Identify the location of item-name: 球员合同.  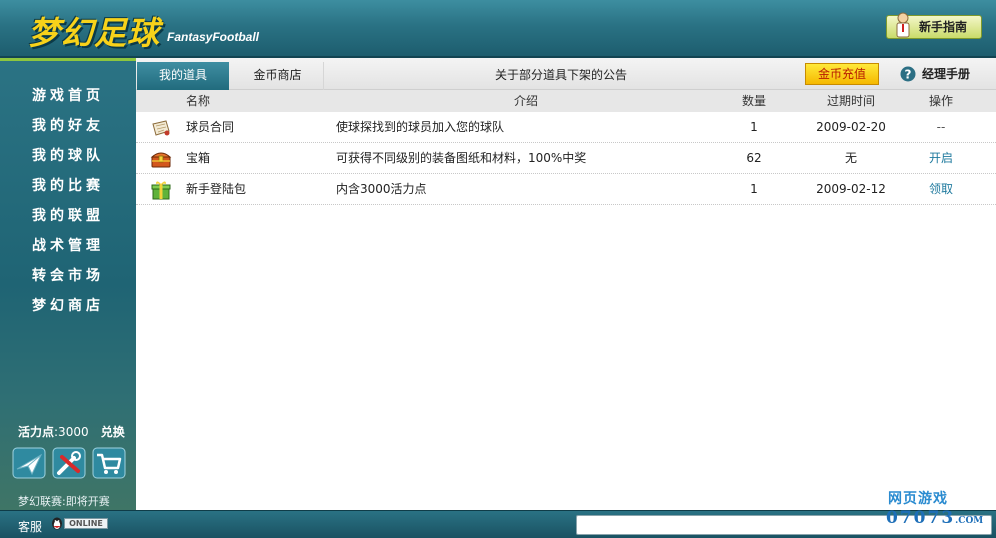
(210, 127).